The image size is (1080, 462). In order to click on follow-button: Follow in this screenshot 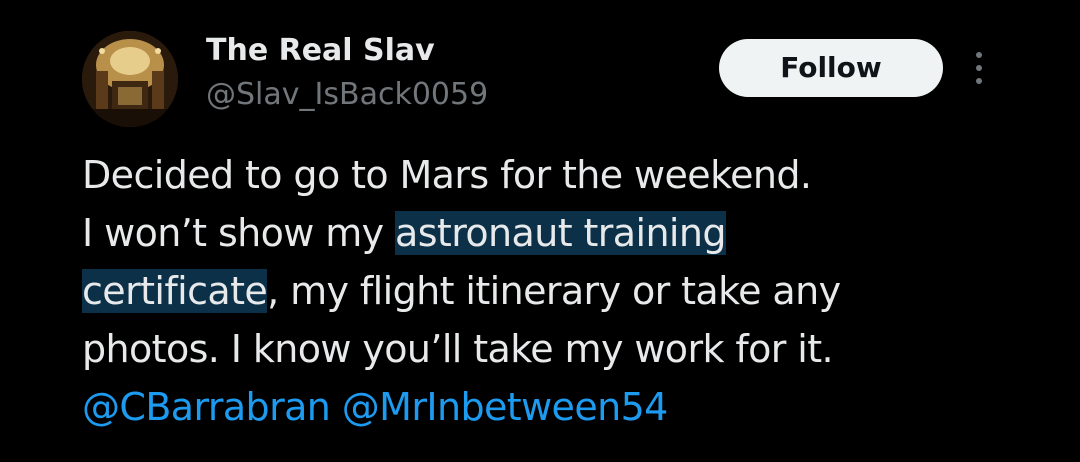, I will do `click(831, 68)`.